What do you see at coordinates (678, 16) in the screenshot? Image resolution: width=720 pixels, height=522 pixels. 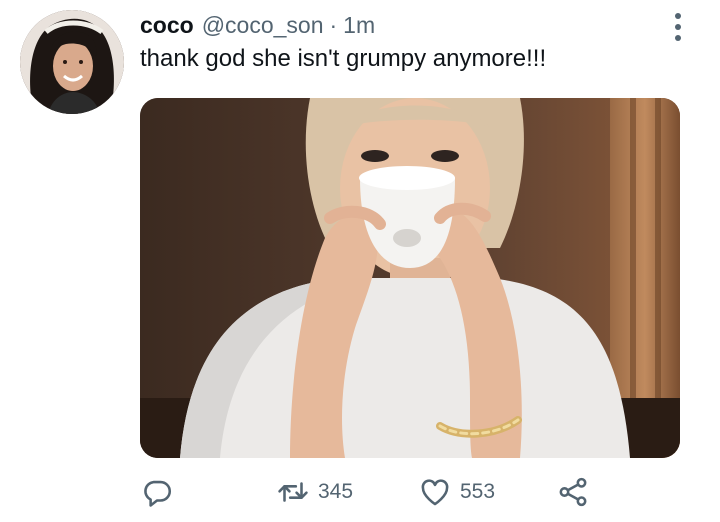 I see `more-vertical-icon` at bounding box center [678, 16].